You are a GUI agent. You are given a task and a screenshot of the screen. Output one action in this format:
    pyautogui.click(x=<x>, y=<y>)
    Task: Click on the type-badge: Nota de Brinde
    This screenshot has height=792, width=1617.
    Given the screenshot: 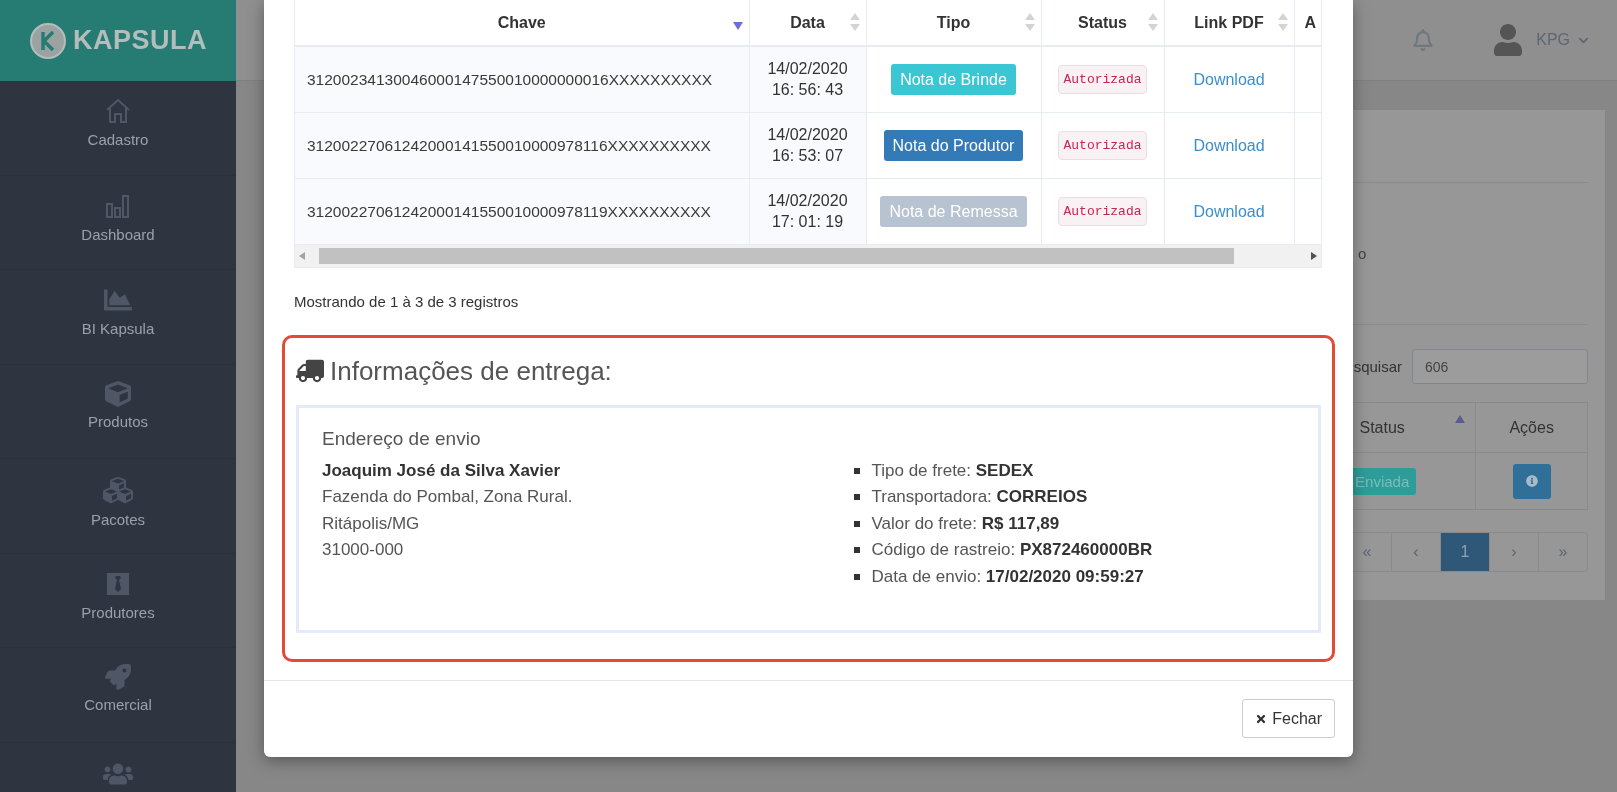 What is the action you would take?
    pyautogui.click(x=953, y=79)
    